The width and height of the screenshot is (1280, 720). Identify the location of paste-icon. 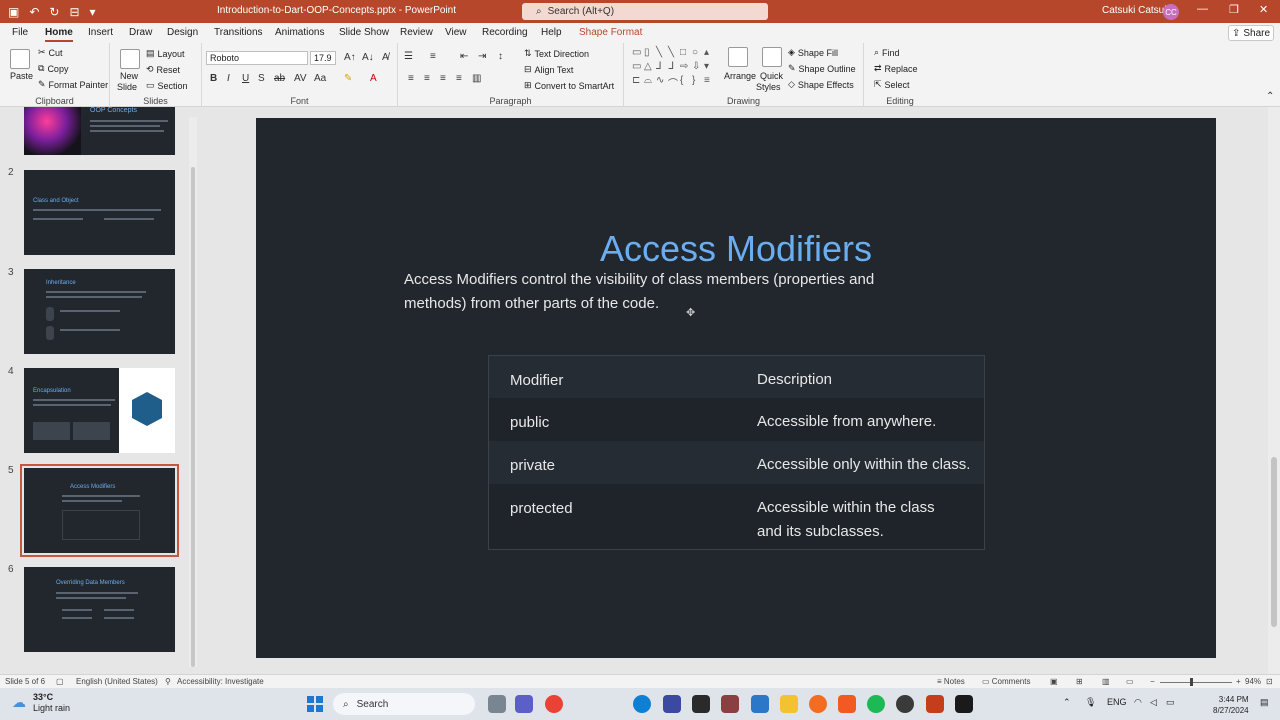
(20, 59).